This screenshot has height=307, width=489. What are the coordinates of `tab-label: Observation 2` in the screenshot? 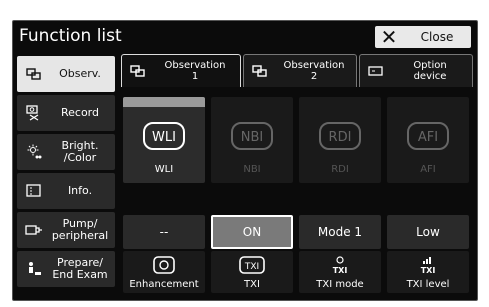 It's located at (314, 71).